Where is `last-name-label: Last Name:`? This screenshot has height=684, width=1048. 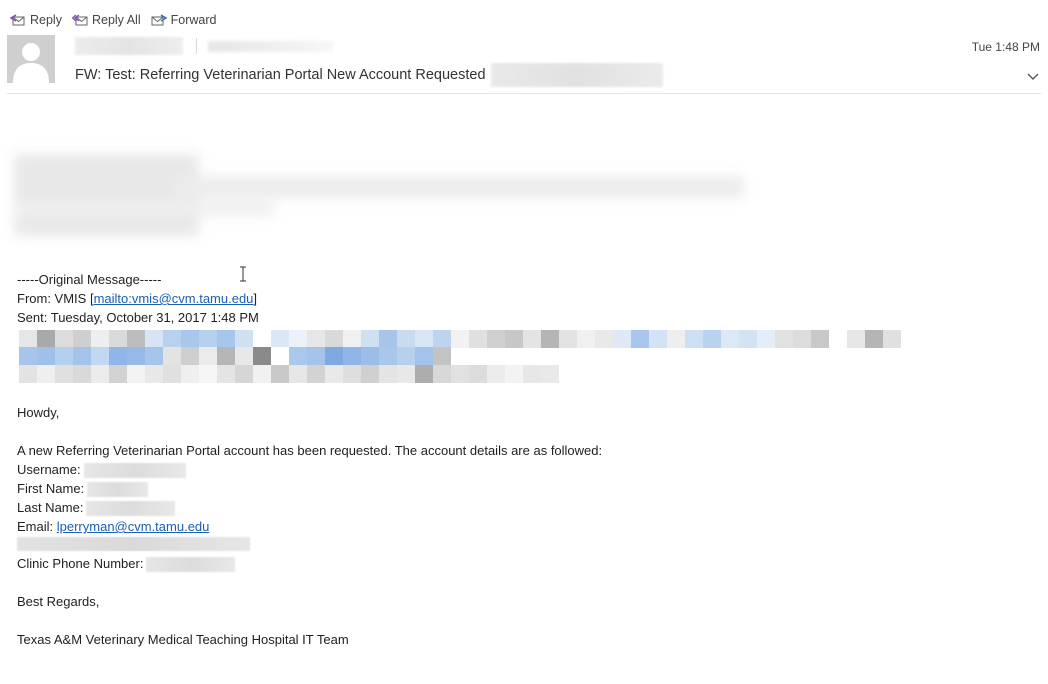
last-name-label: Last Name: is located at coordinates (50, 507).